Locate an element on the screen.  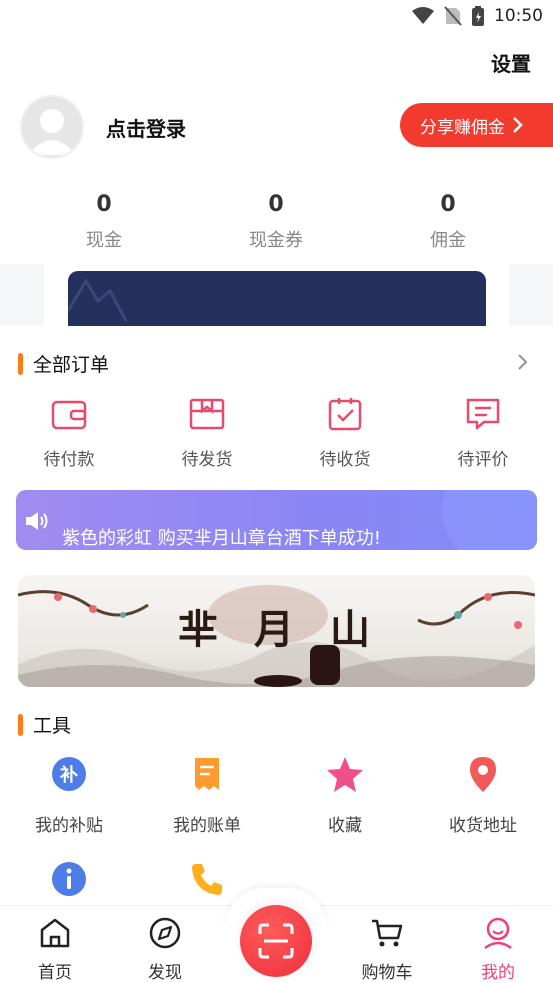
order-label: 待付款 is located at coordinates (69, 460).